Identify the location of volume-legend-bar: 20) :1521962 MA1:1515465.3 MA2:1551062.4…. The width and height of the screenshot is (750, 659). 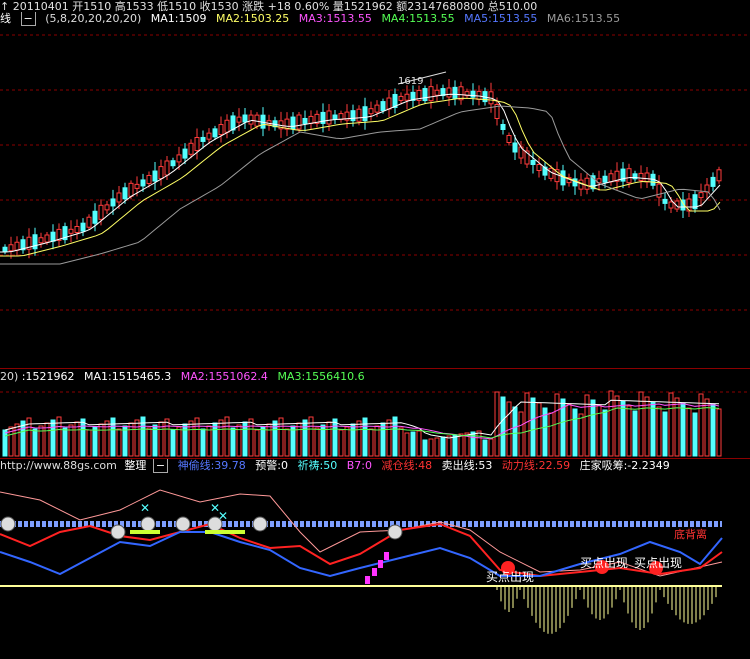
(375, 377).